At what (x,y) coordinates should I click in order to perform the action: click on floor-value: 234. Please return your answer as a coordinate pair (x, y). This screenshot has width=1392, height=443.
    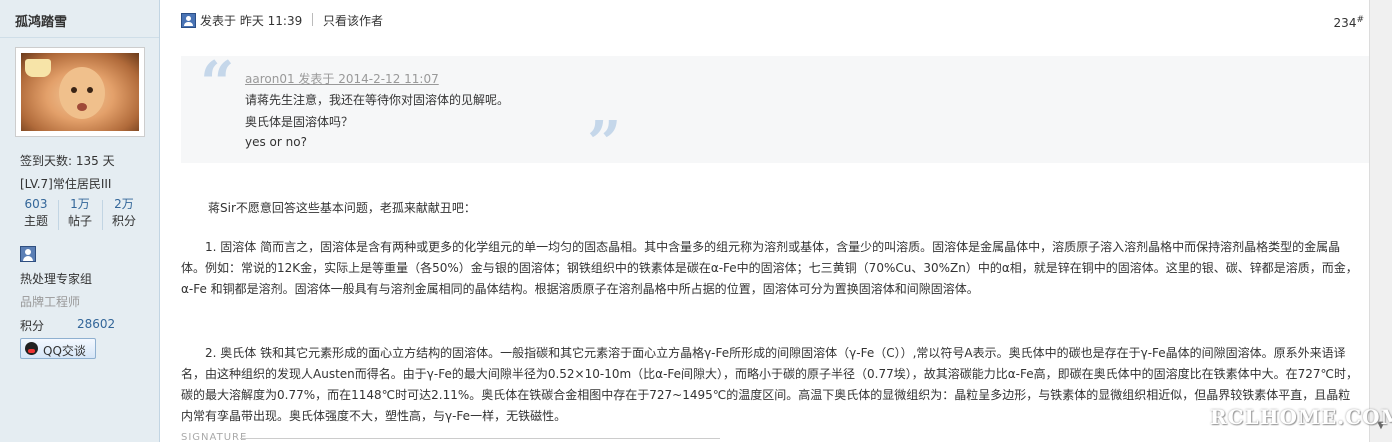
    Looking at the image, I should click on (1345, 23).